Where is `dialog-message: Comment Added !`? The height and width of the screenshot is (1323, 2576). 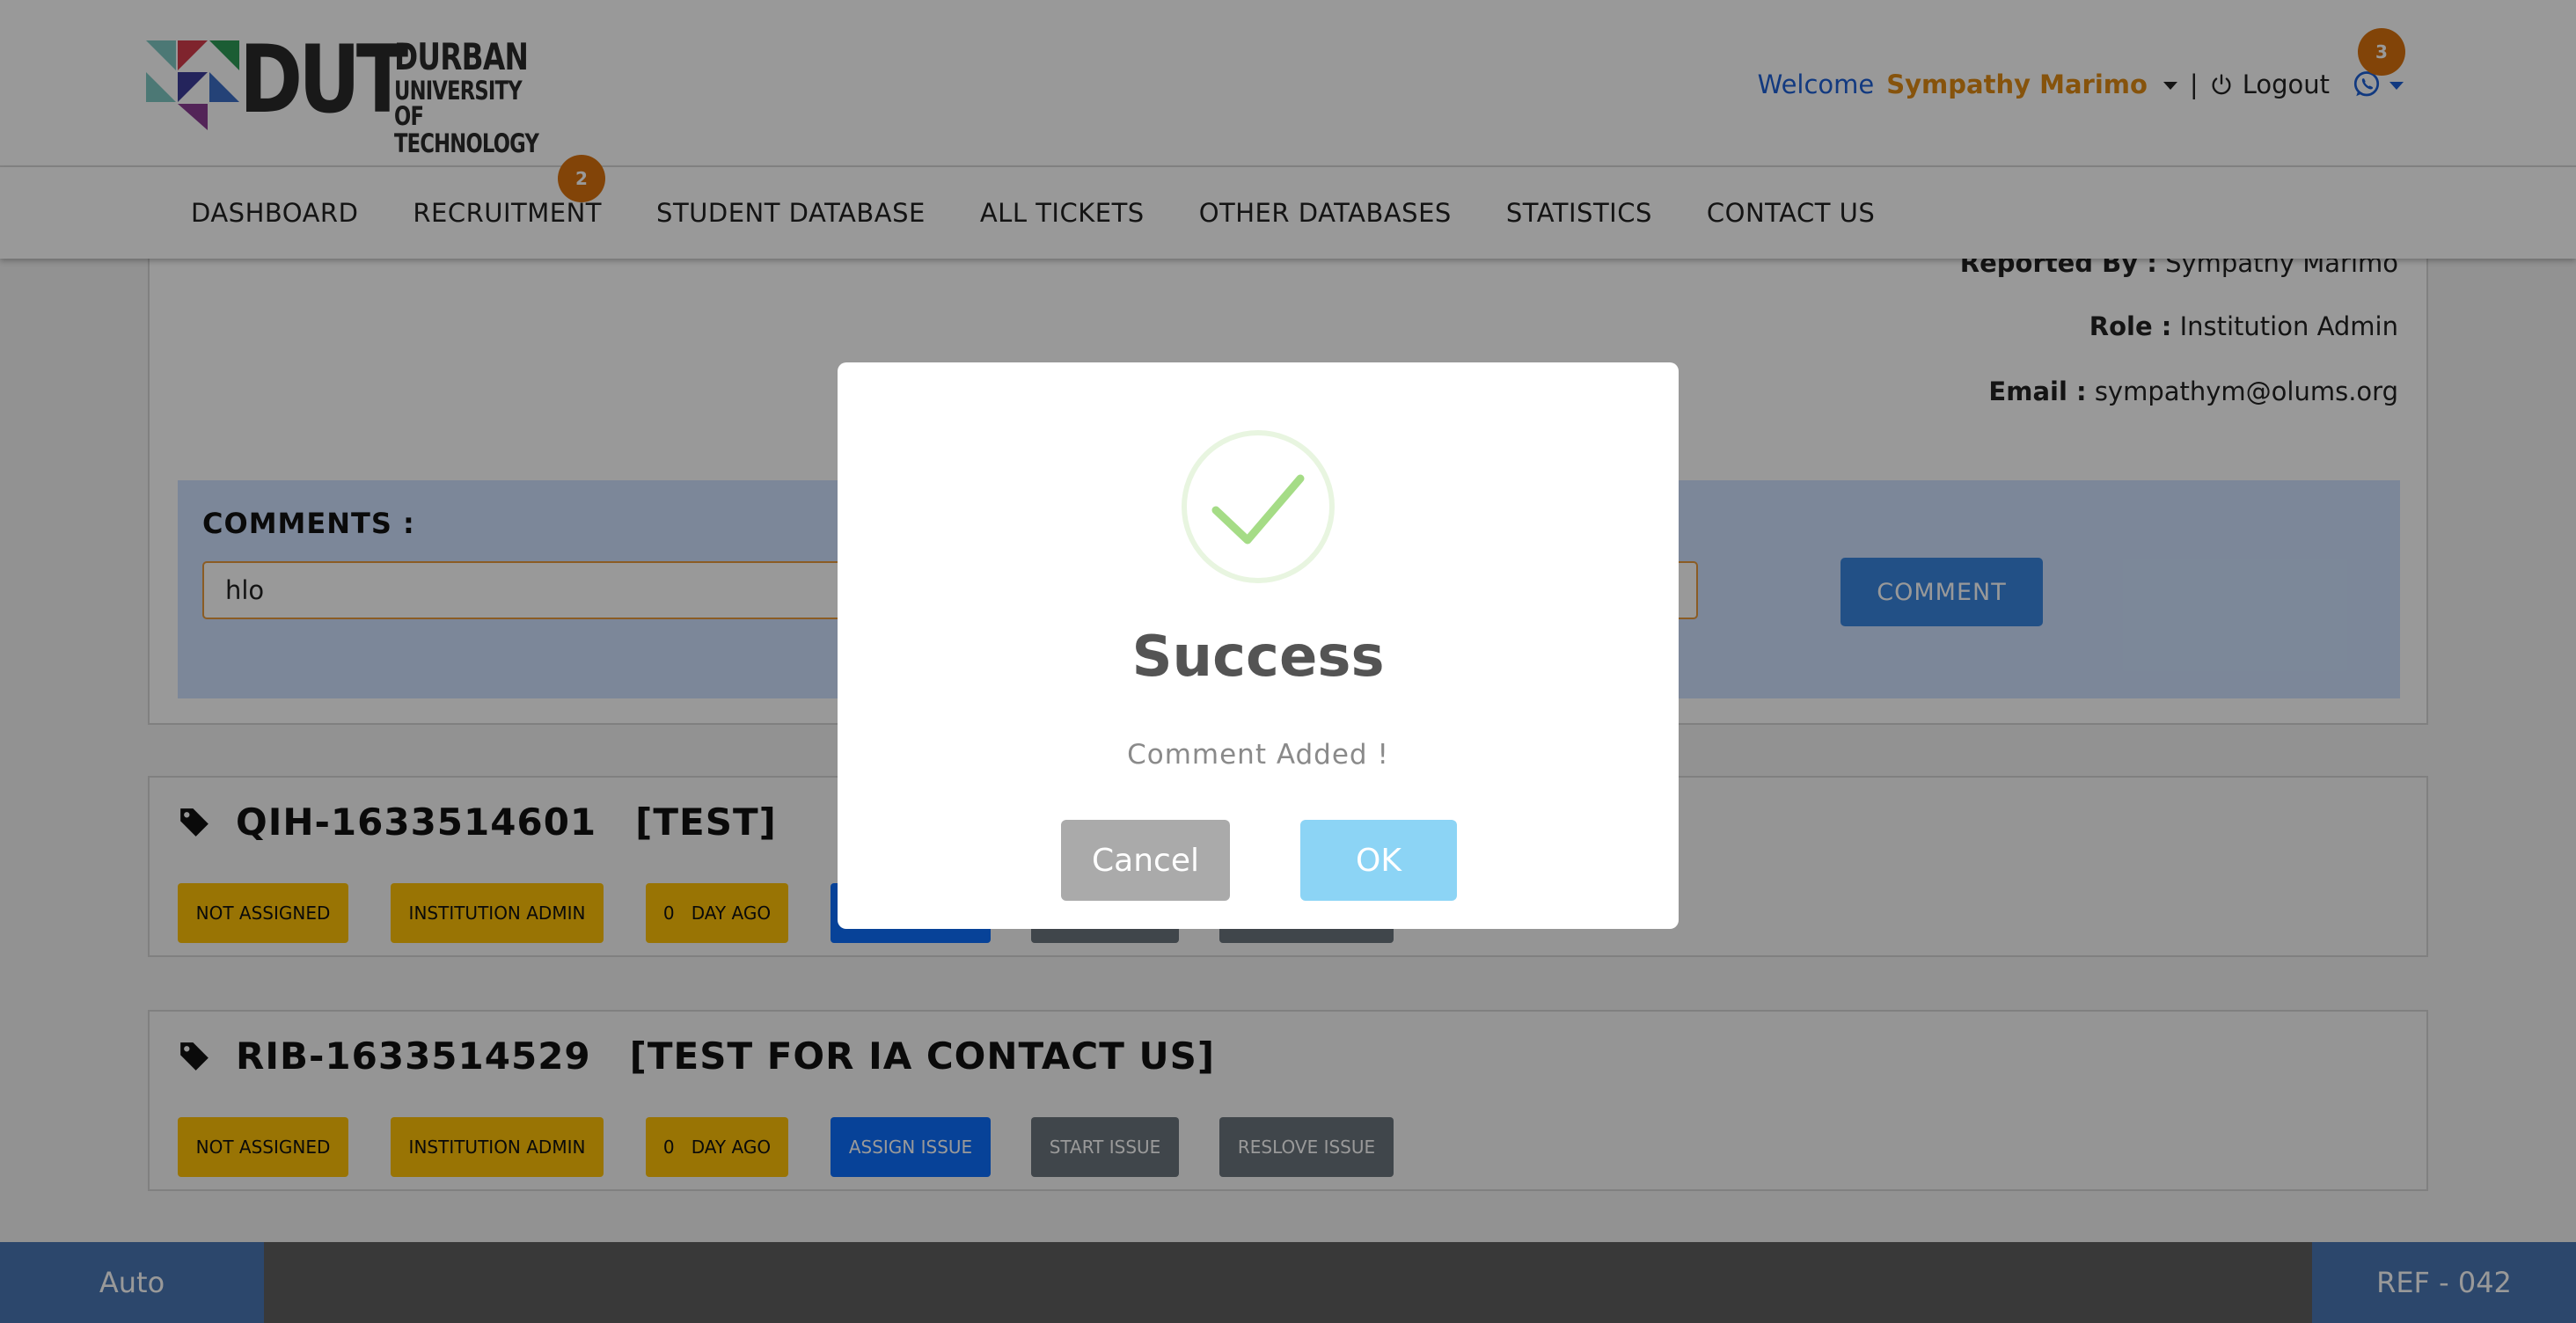 dialog-message: Comment Added ! is located at coordinates (1258, 755).